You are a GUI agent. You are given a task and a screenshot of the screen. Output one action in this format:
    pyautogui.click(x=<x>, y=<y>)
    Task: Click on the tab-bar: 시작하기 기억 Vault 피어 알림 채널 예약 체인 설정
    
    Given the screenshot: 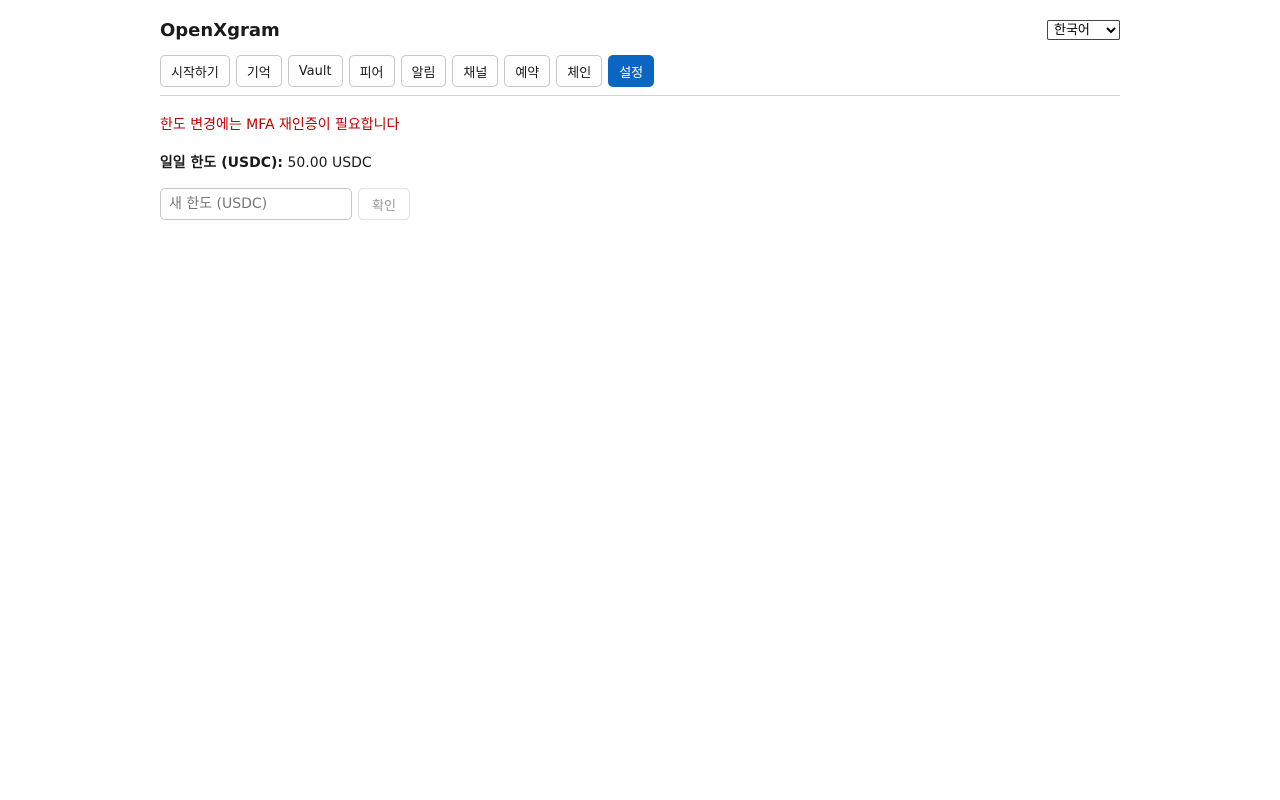 What is the action you would take?
    pyautogui.click(x=640, y=75)
    